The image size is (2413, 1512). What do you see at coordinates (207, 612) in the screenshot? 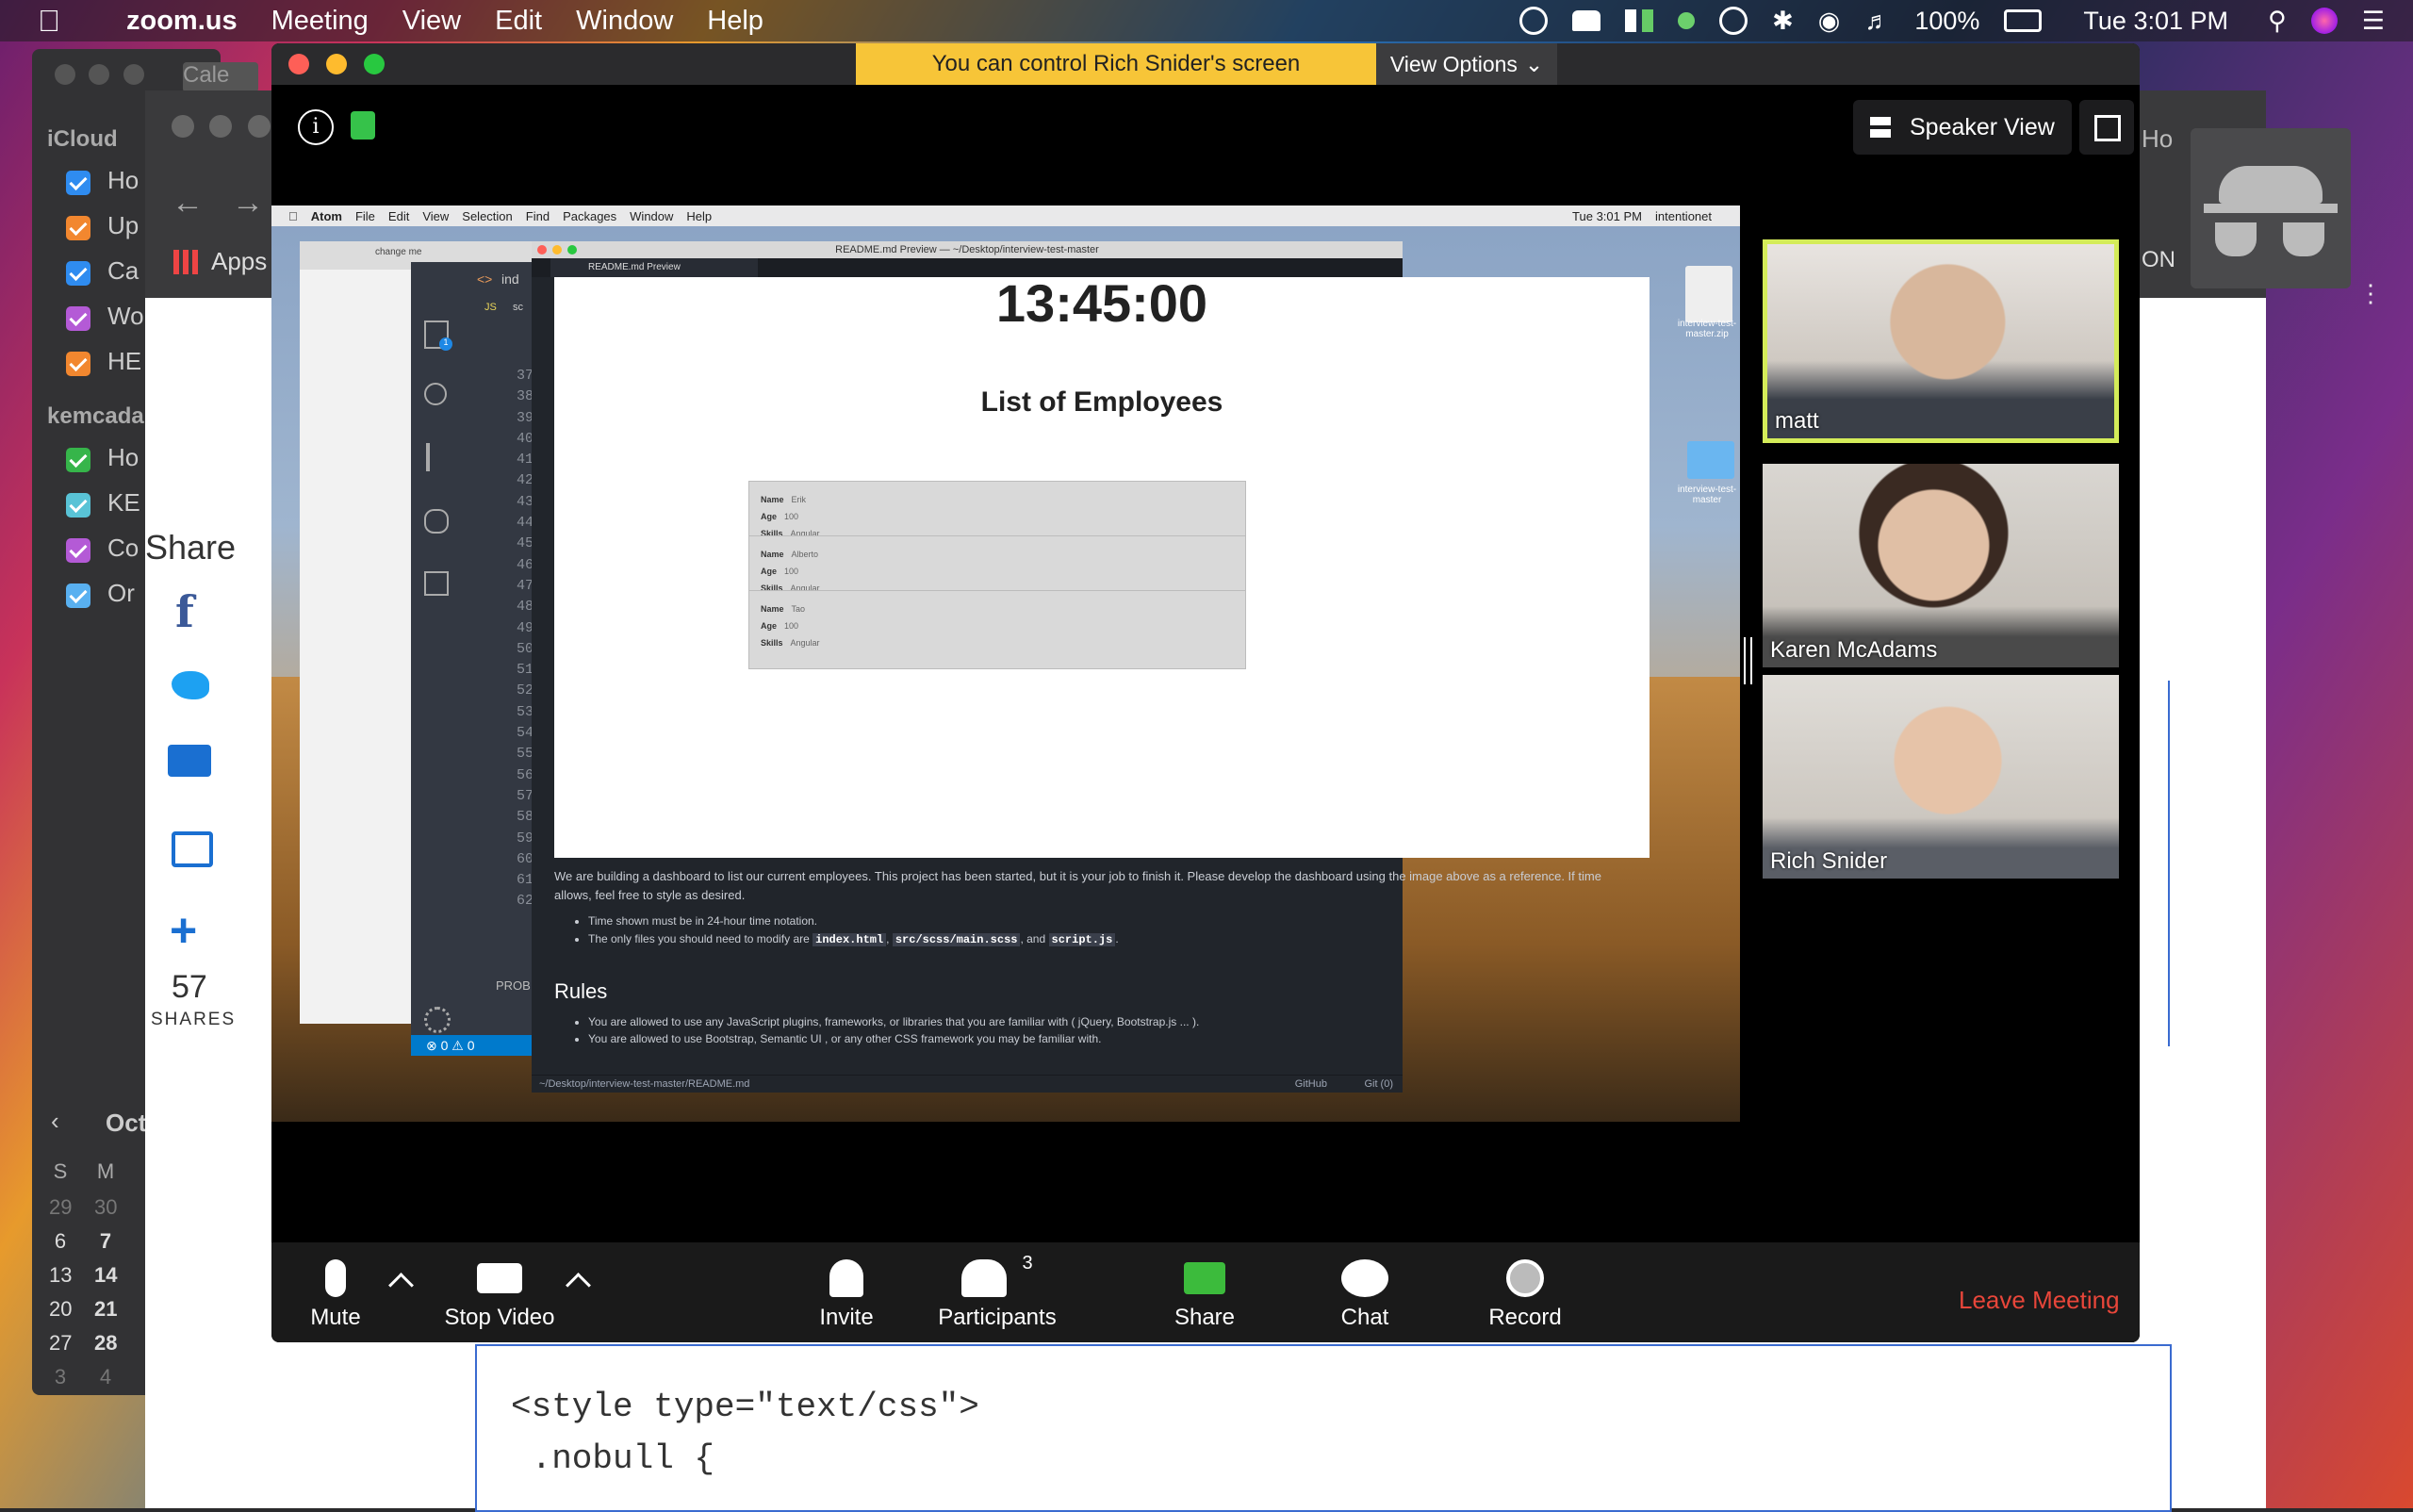
I see `facebook-icon: f` at bounding box center [207, 612].